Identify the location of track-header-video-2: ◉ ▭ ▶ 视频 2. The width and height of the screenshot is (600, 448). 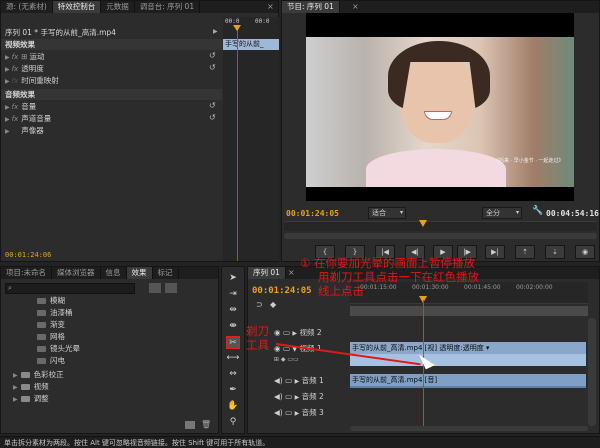
(309, 333).